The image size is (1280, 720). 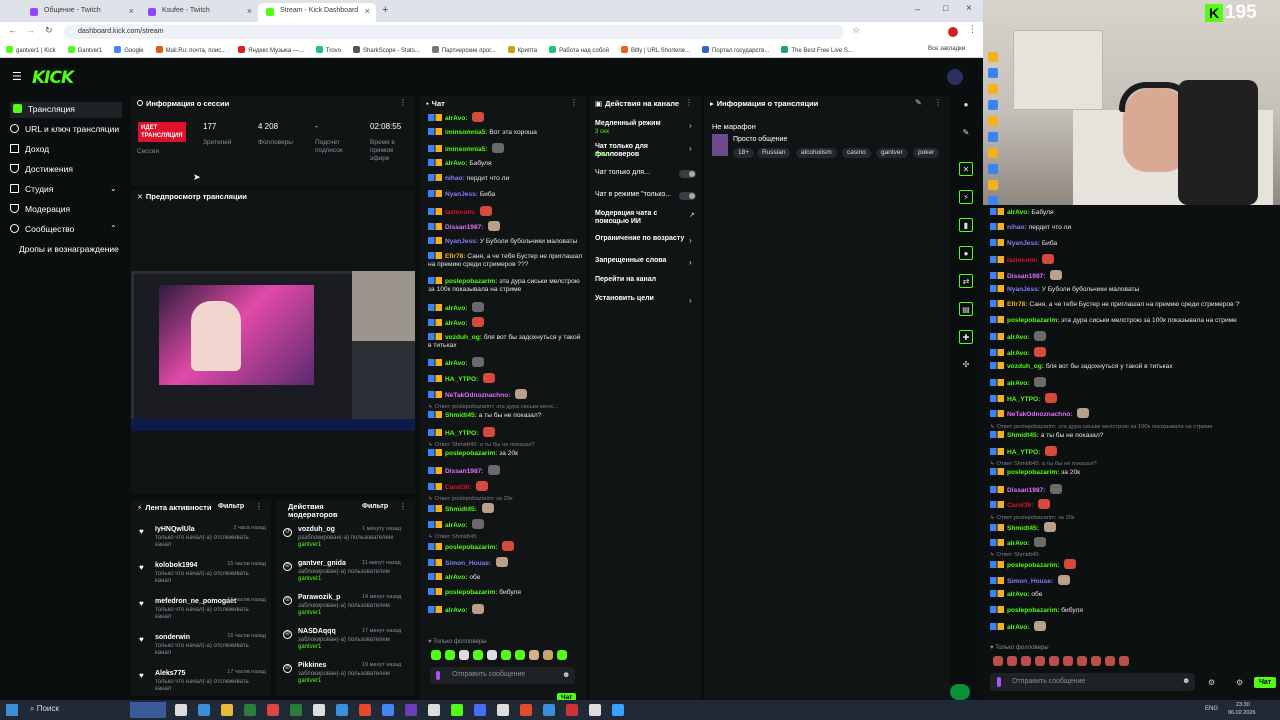 What do you see at coordinates (175, 529) in the screenshot?
I see `activity-username: IyHNQwlUla` at bounding box center [175, 529].